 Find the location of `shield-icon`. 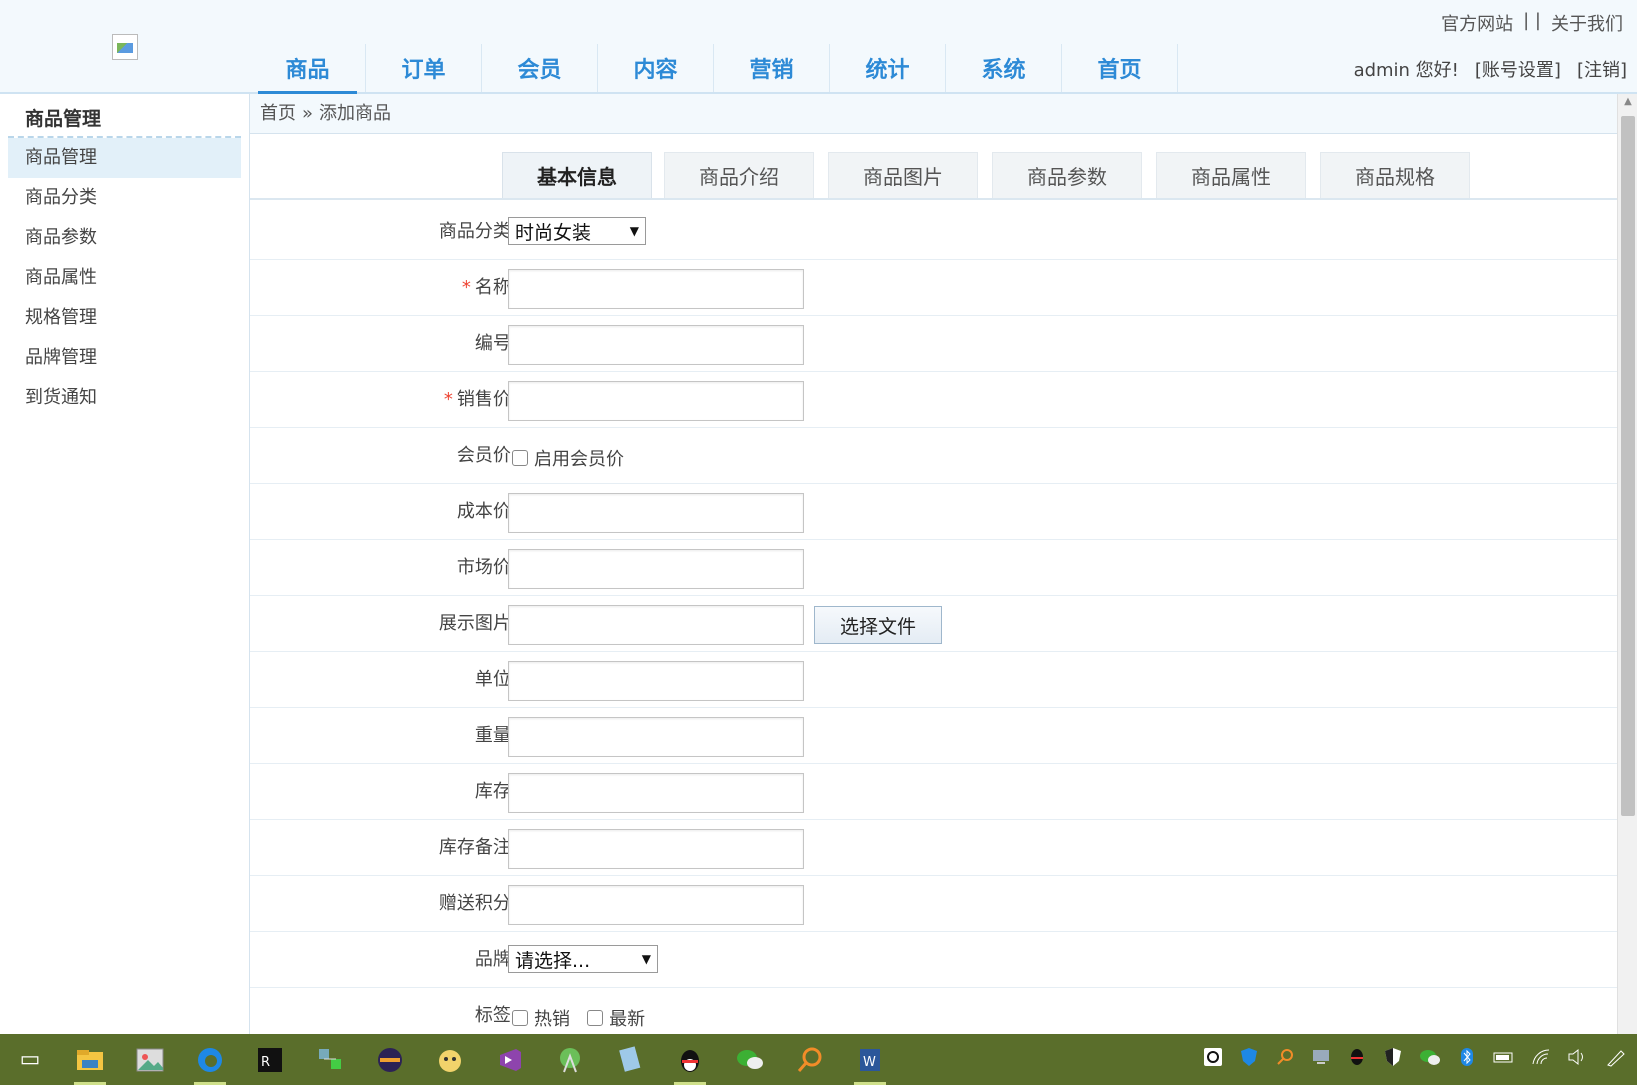

shield-icon is located at coordinates (1249, 1059).